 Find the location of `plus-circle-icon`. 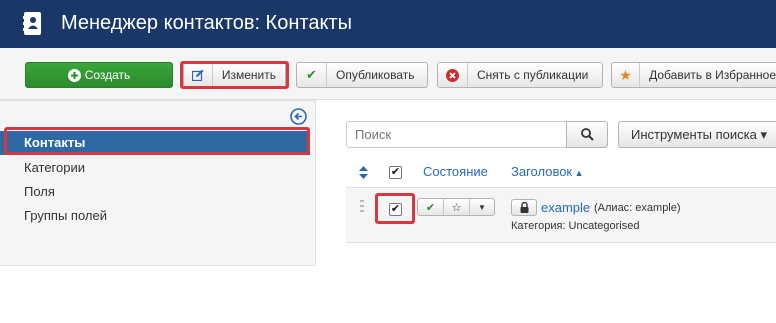

plus-circle-icon is located at coordinates (74, 75).